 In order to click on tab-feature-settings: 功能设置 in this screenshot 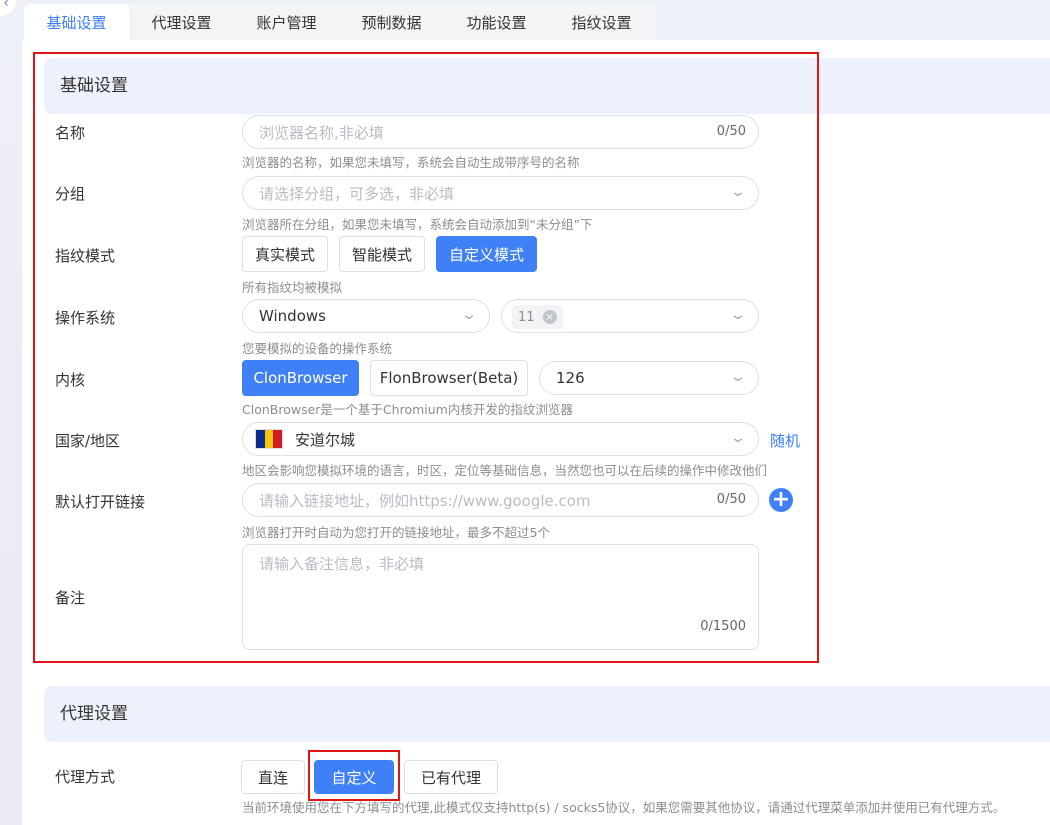, I will do `click(496, 23)`.